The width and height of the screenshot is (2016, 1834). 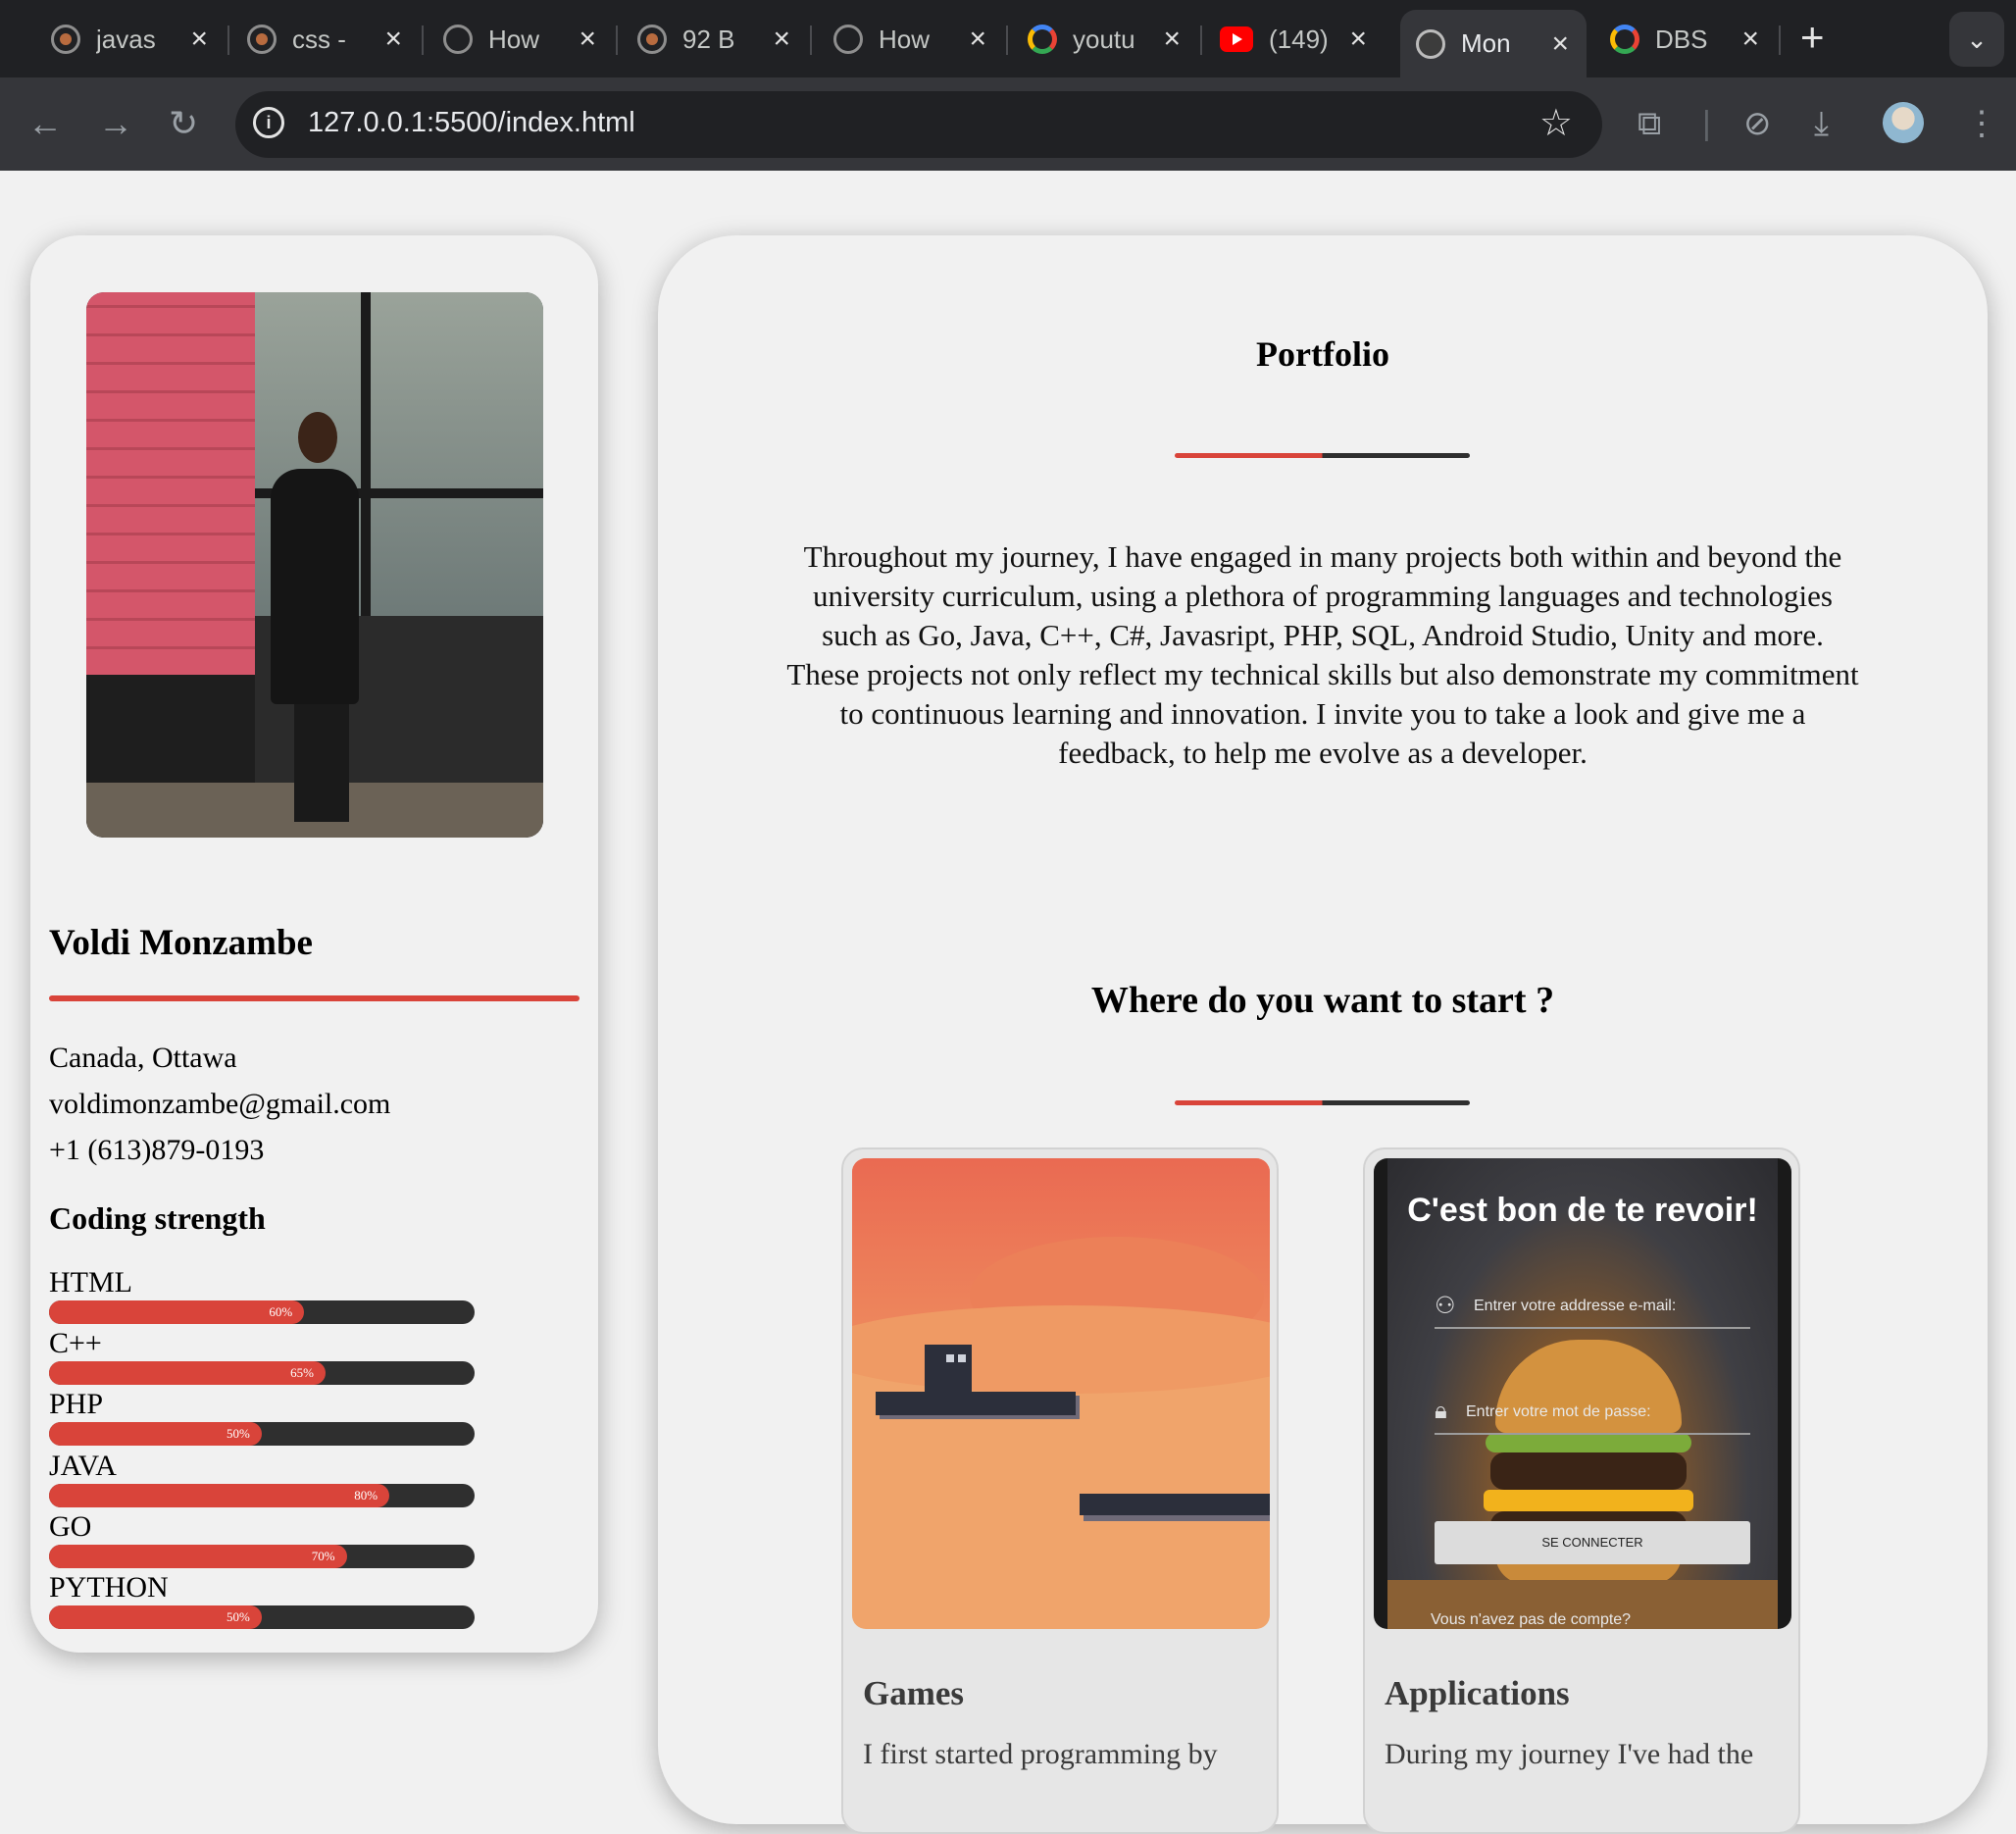 What do you see at coordinates (183, 123) in the screenshot?
I see `reload-icon: ↻` at bounding box center [183, 123].